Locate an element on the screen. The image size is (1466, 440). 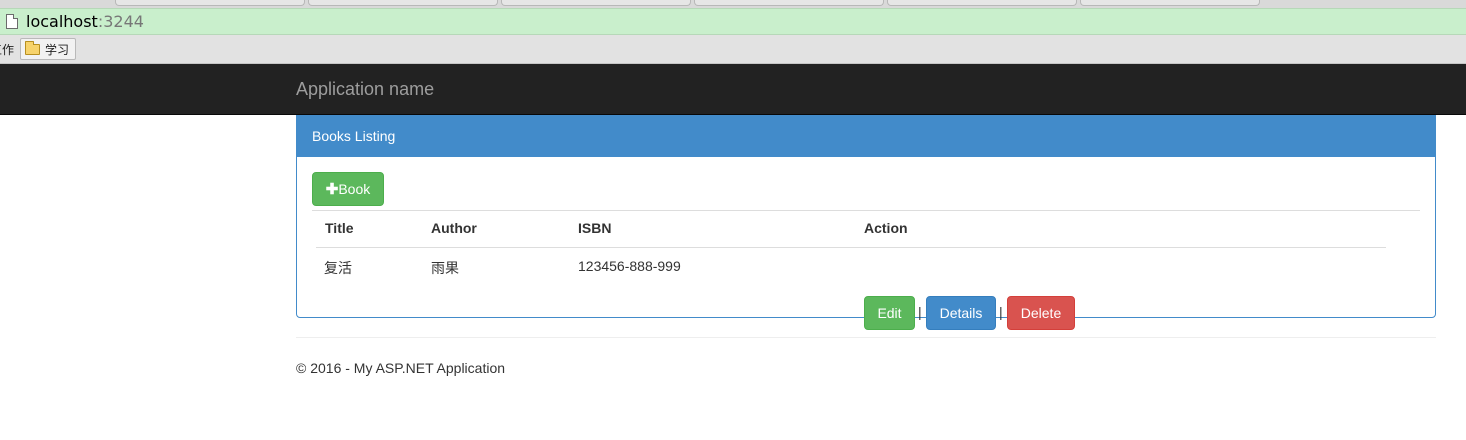
column-header-isbn: ISBN is located at coordinates (595, 228).